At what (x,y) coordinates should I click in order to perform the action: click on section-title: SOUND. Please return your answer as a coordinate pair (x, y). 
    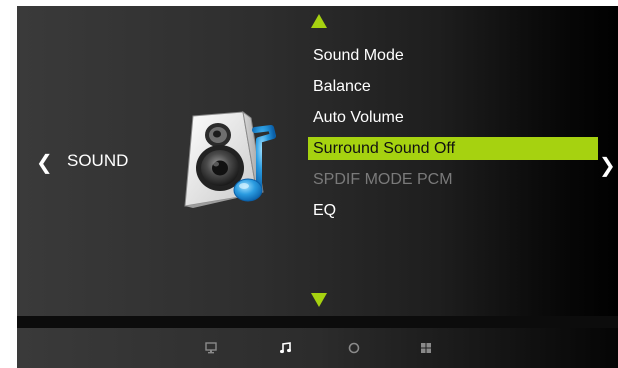
    Looking at the image, I should click on (98, 160).